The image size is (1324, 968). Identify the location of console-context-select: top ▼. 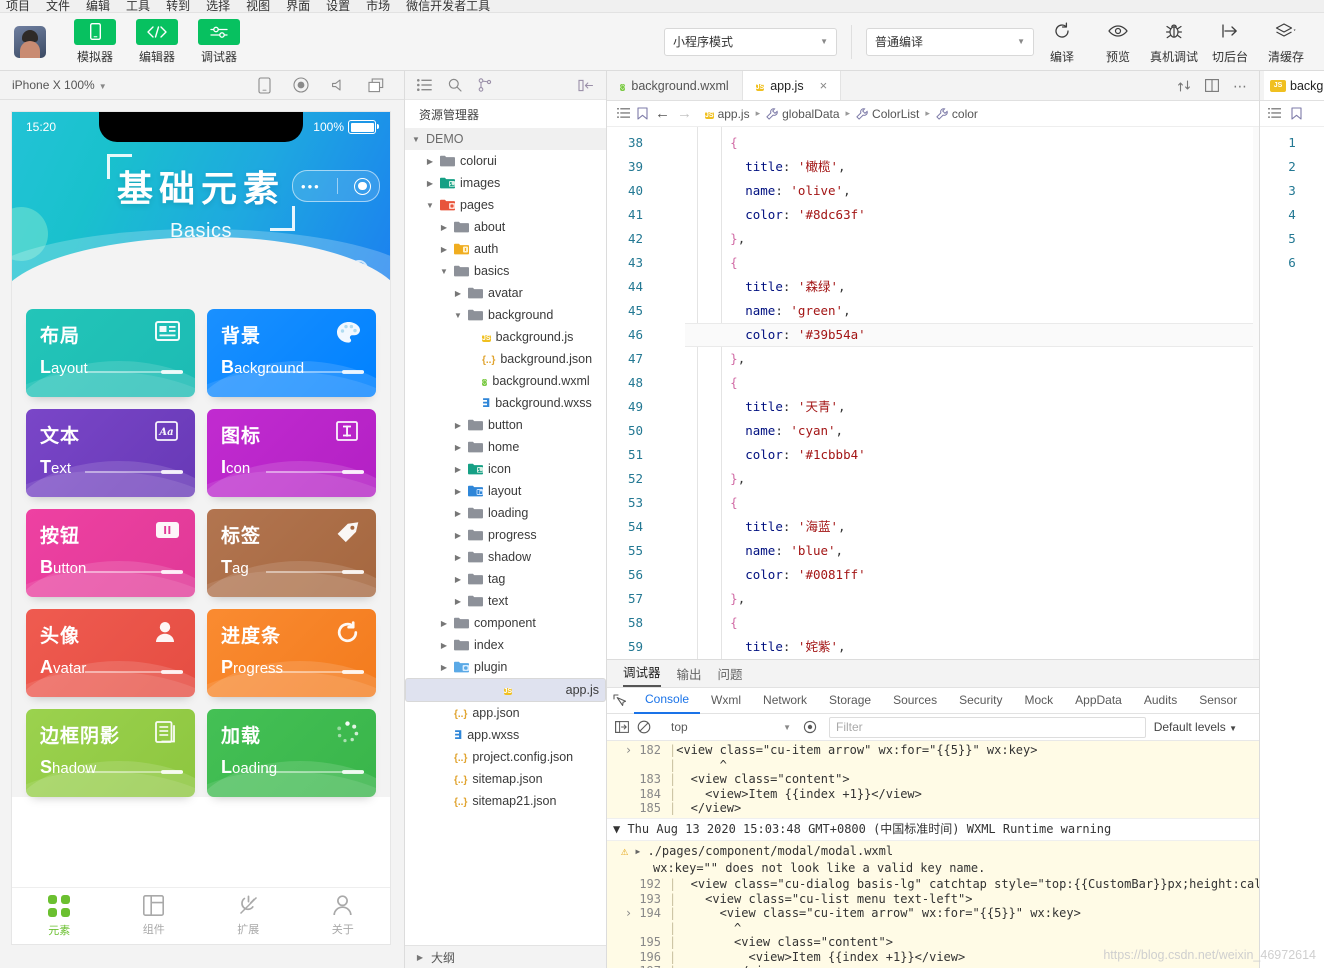
(725, 727).